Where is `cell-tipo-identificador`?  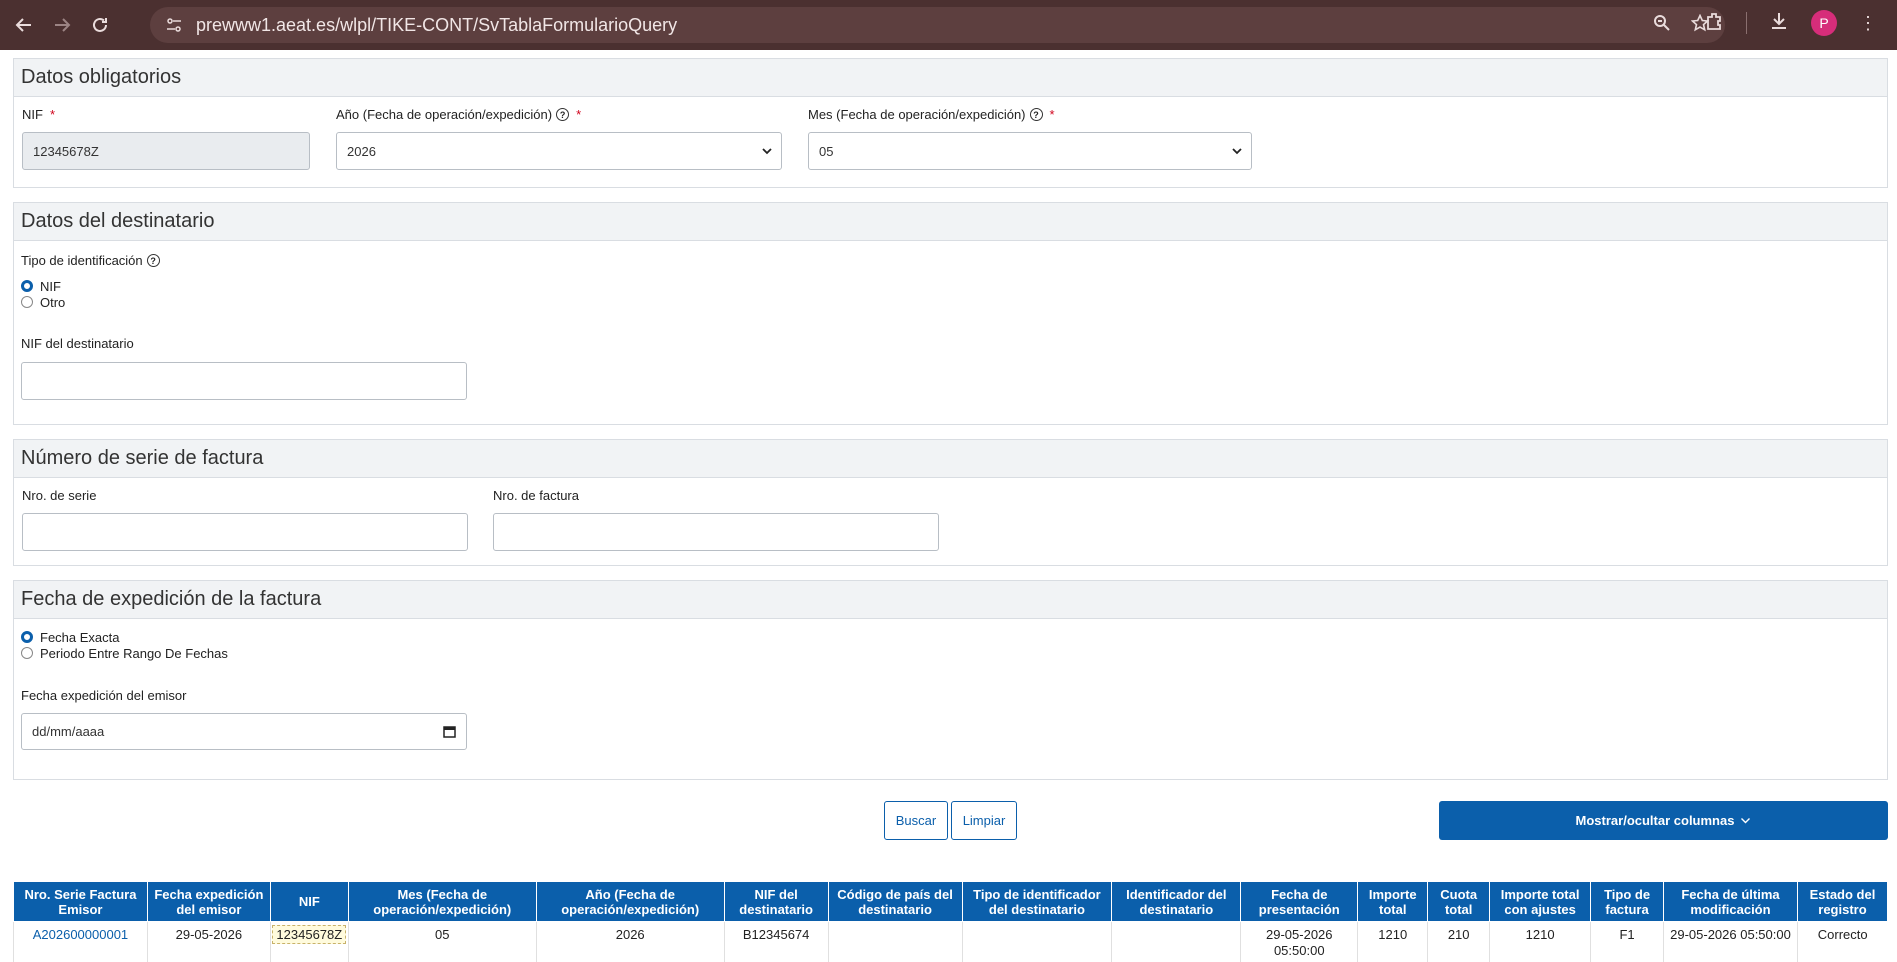 cell-tipo-identificador is located at coordinates (1036, 941).